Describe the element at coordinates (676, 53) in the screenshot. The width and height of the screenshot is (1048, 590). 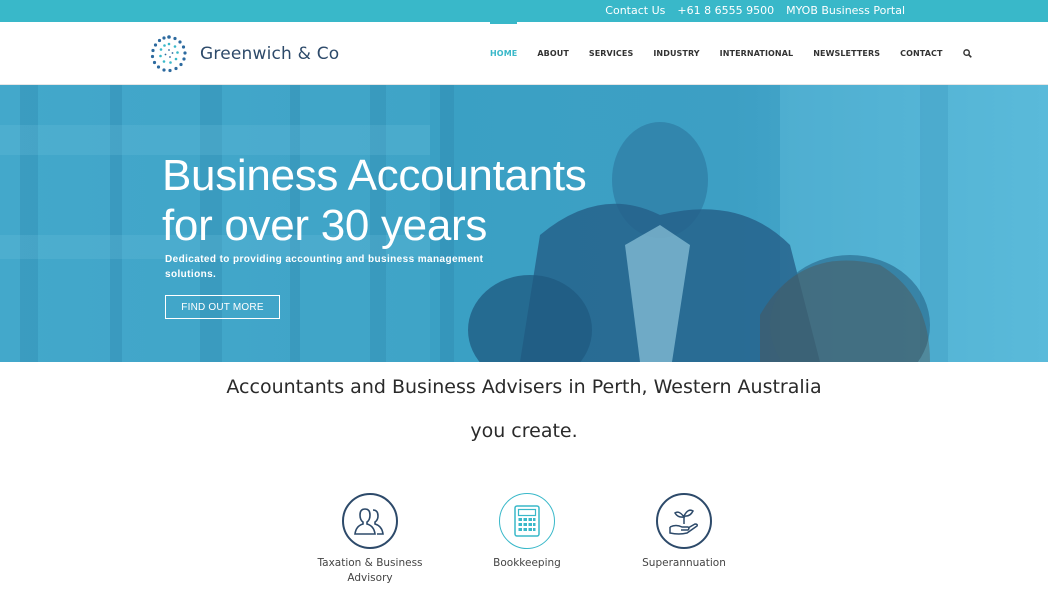
I see `nav-industry: INDUSTRY` at that location.